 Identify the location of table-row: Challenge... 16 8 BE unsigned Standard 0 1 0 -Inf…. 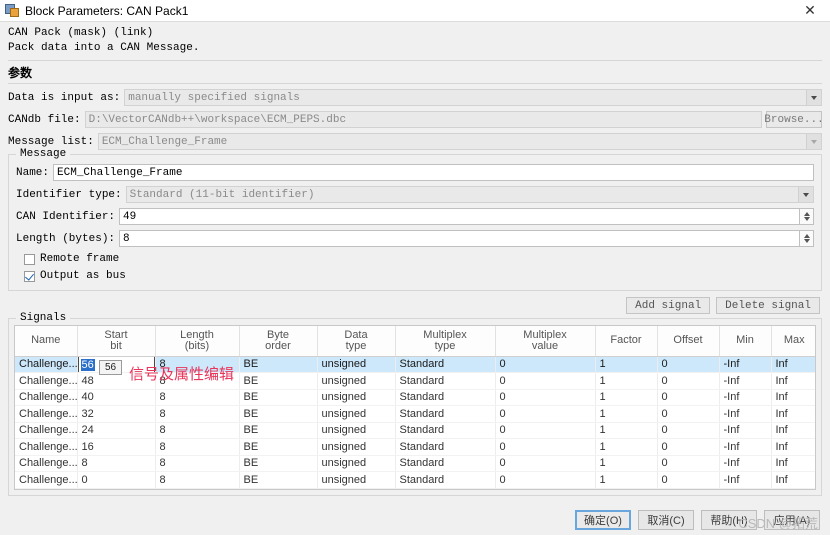
(415, 447).